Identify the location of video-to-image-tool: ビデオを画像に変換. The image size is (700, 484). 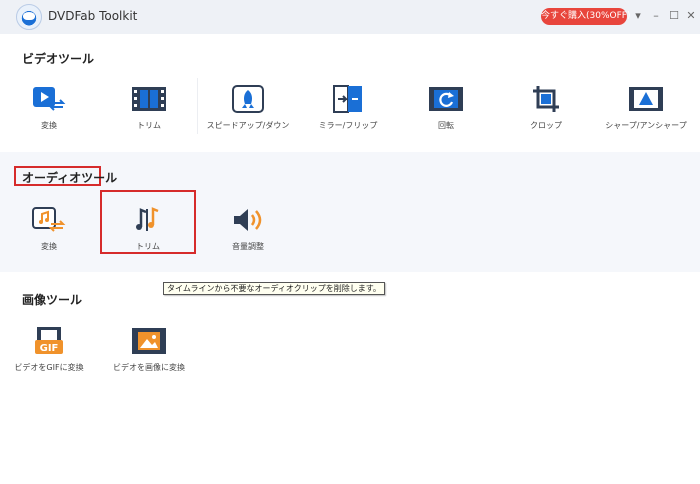
(149, 349).